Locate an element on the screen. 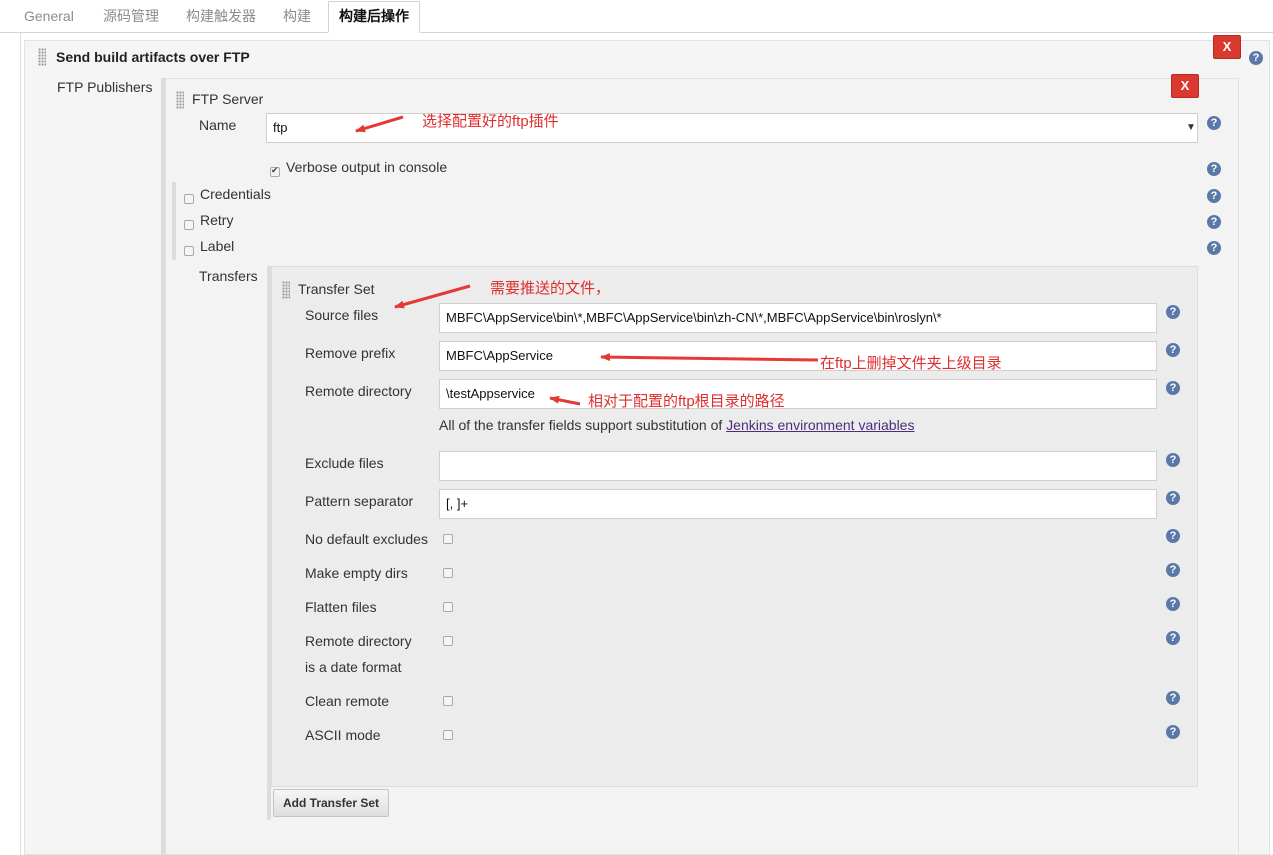 The image size is (1273, 855). annotation-arrow-relative-path is located at coordinates (565, 400).